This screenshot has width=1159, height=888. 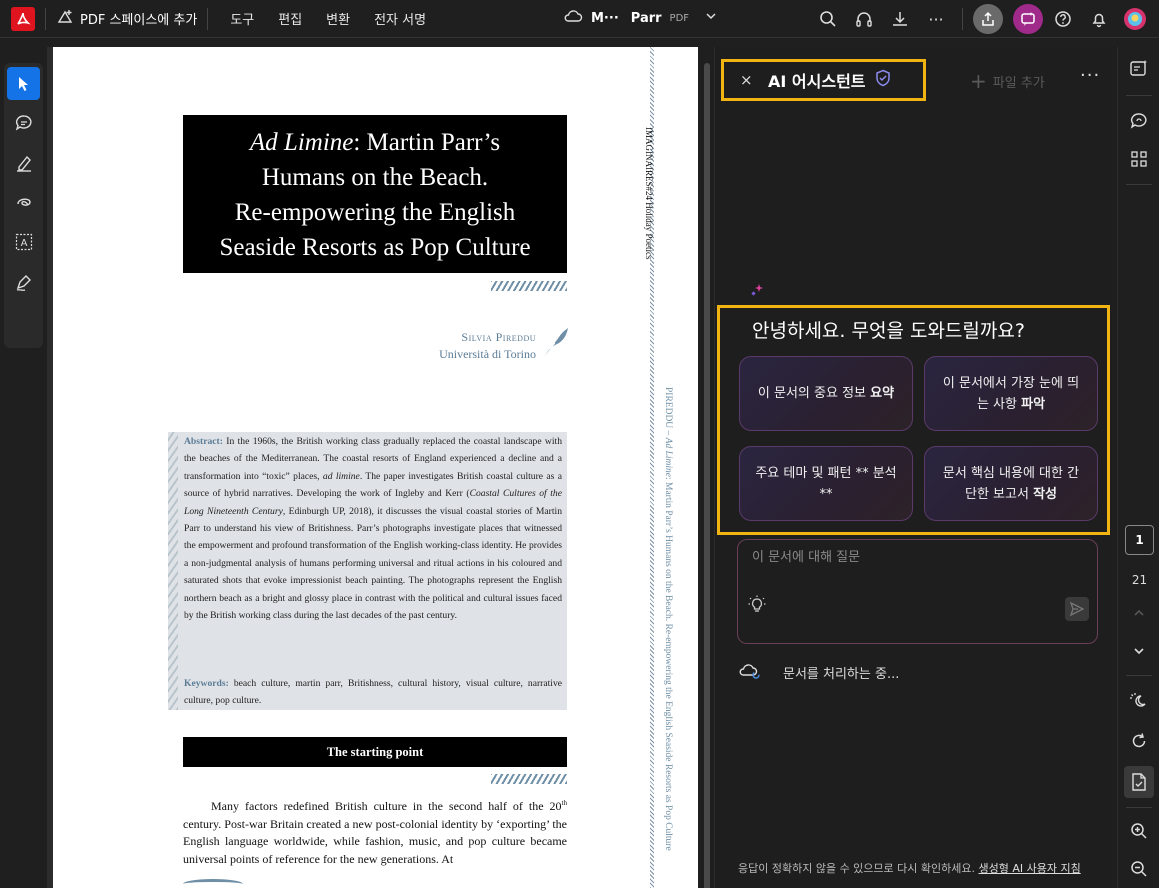 What do you see at coordinates (487, 354) in the screenshot?
I see `author-affiliation: Università di Torino` at bounding box center [487, 354].